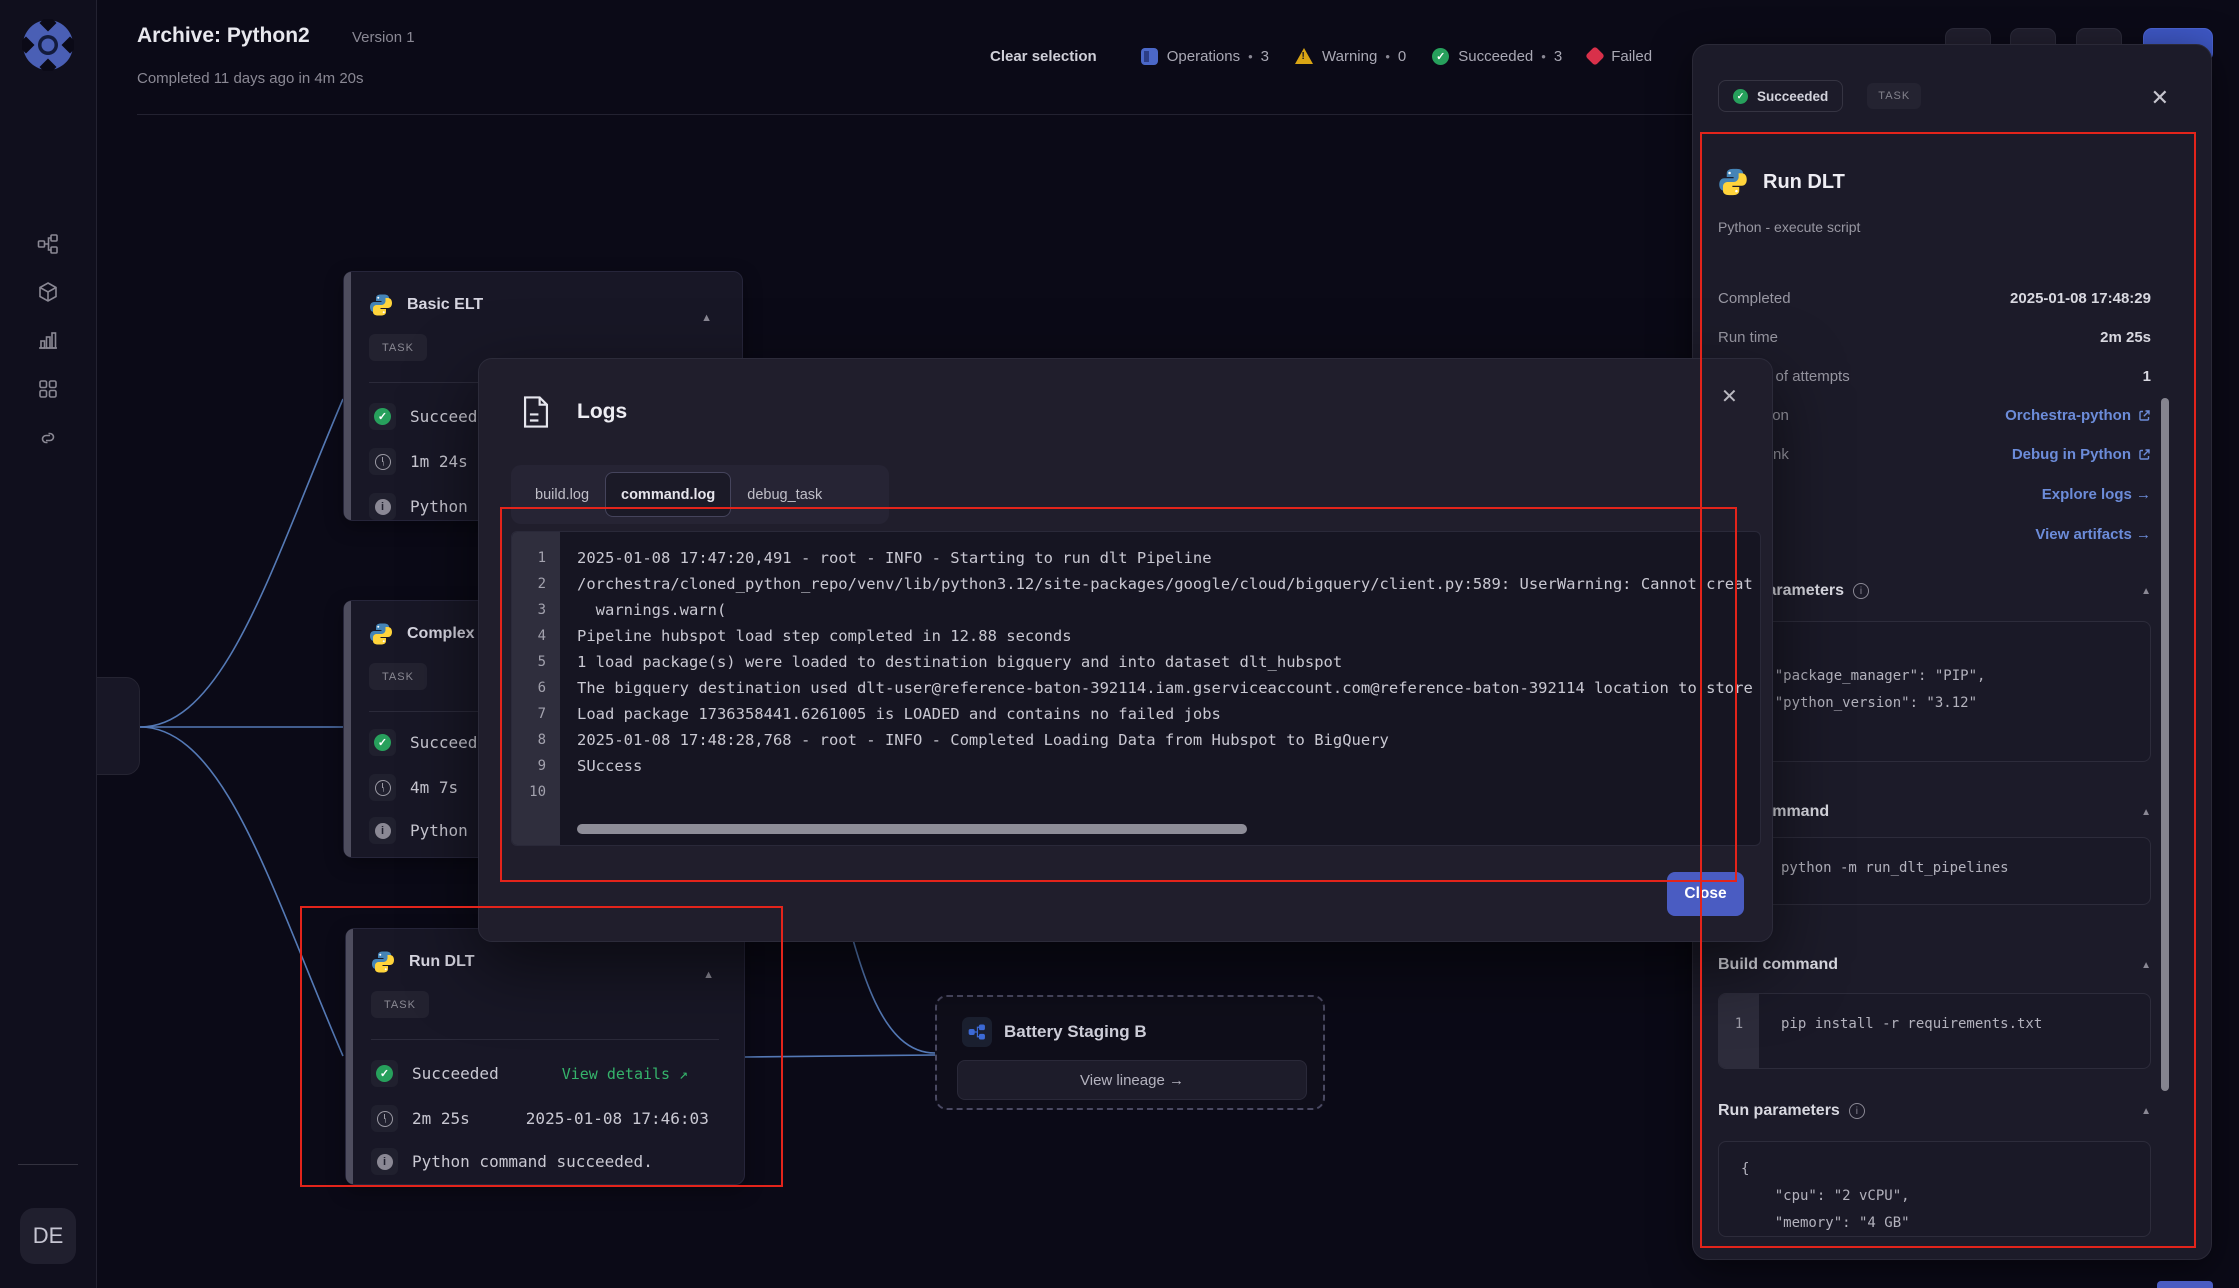 The image size is (2239, 1288). I want to click on status-badge: ✓ Succeeded, so click(1781, 96).